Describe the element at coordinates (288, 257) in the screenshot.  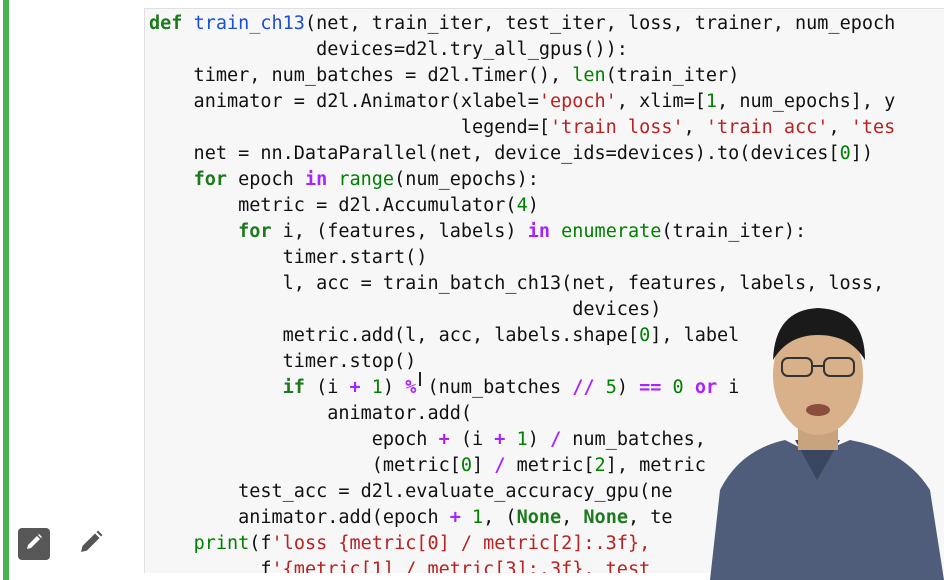
I see `code-line: timer.start()` at that location.